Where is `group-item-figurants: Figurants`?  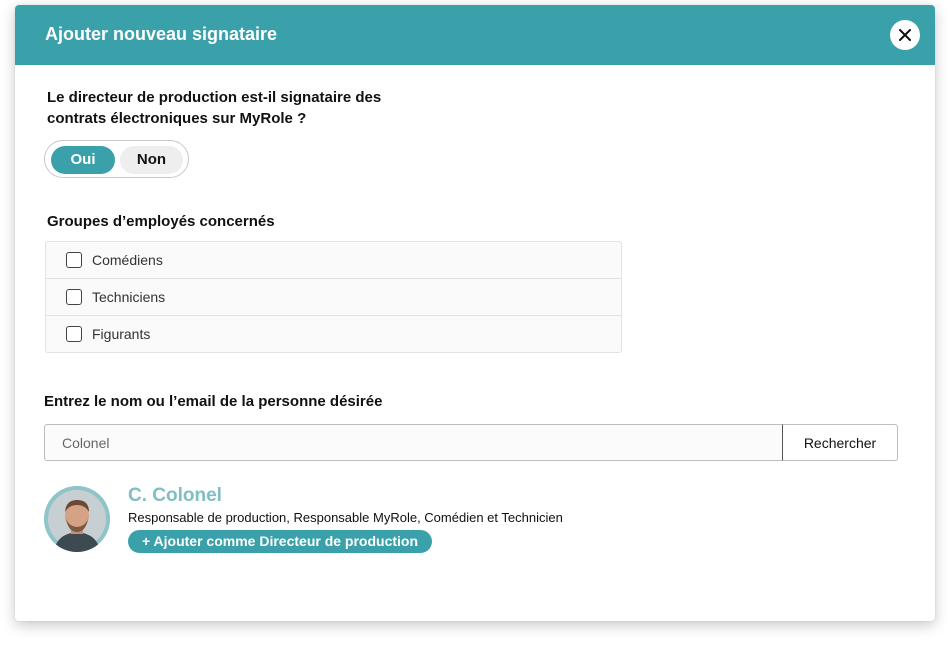 group-item-figurants: Figurants is located at coordinates (333, 334).